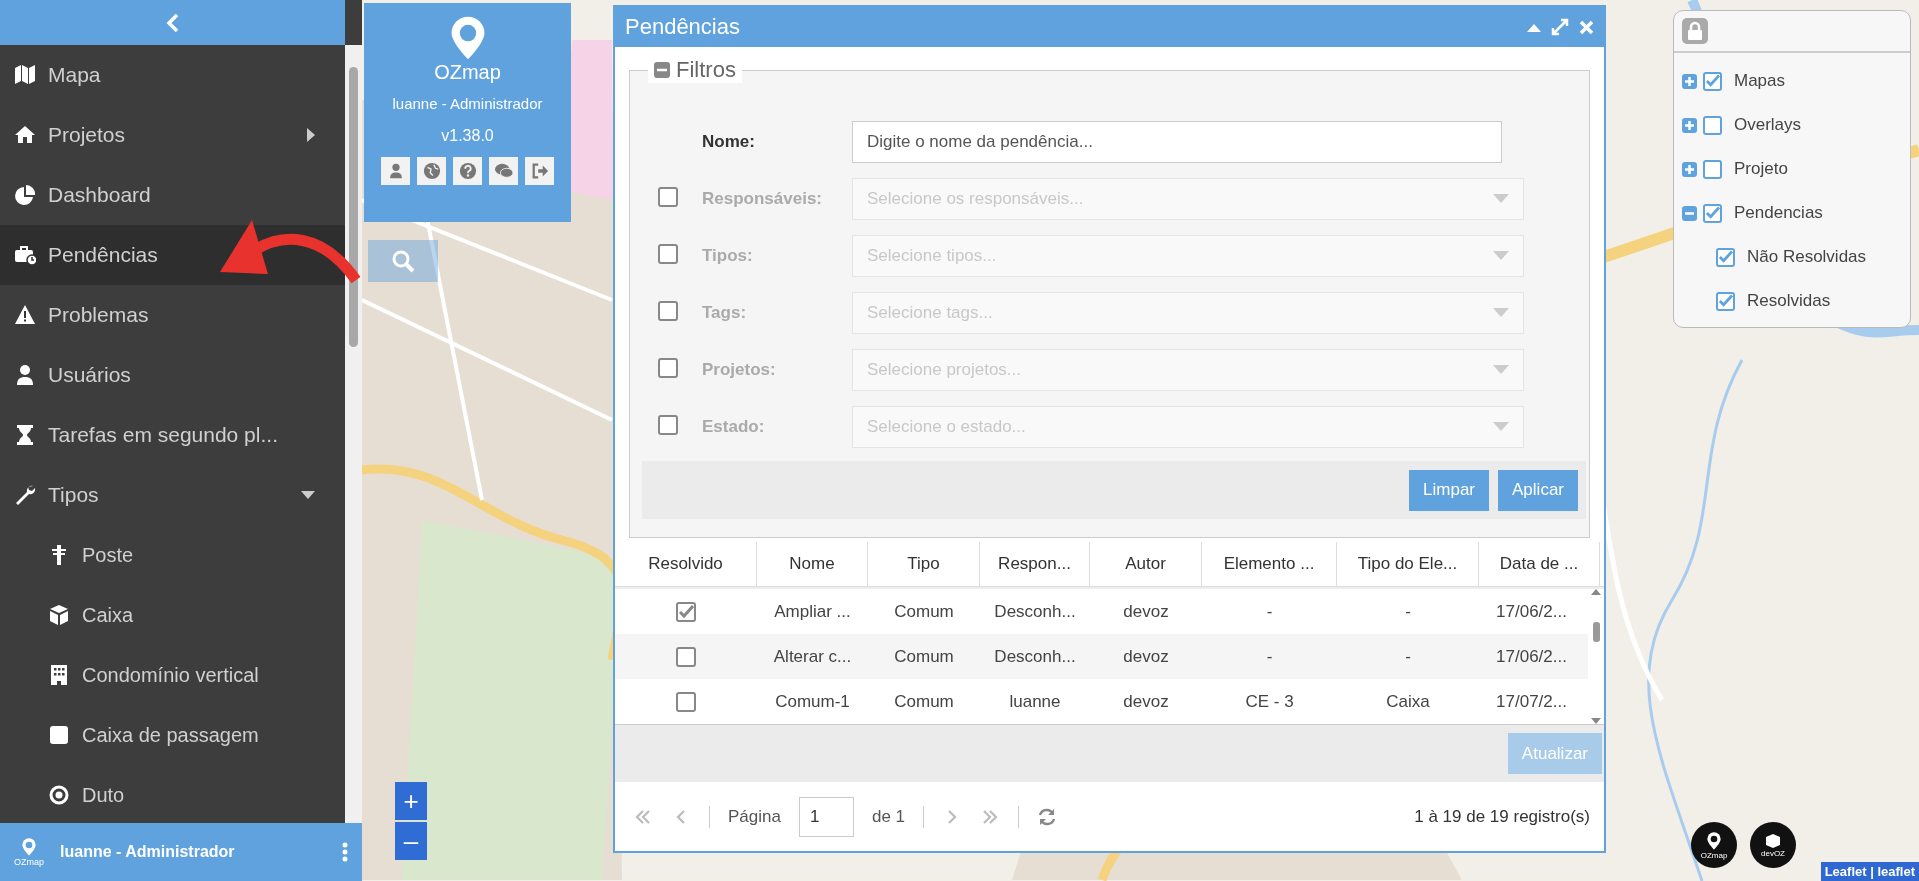  I want to click on sidebar-item: Projetos, so click(172, 135).